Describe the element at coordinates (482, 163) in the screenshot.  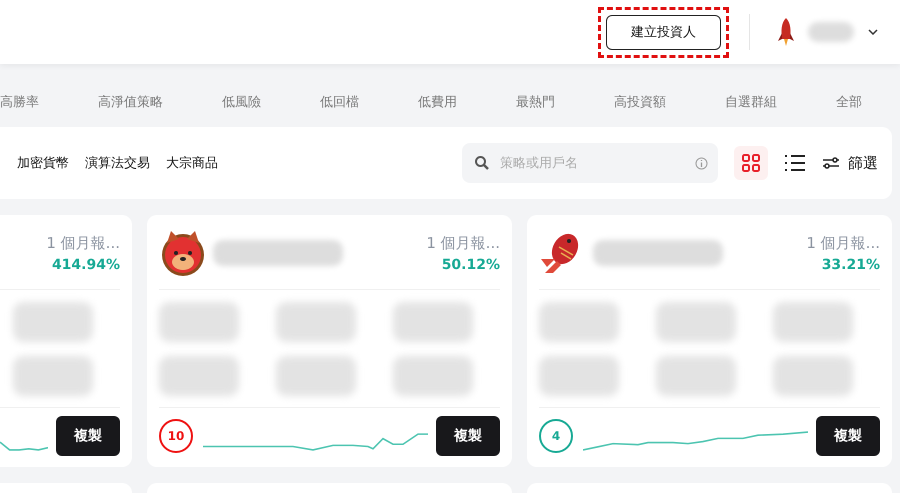
I see `search-icon` at that location.